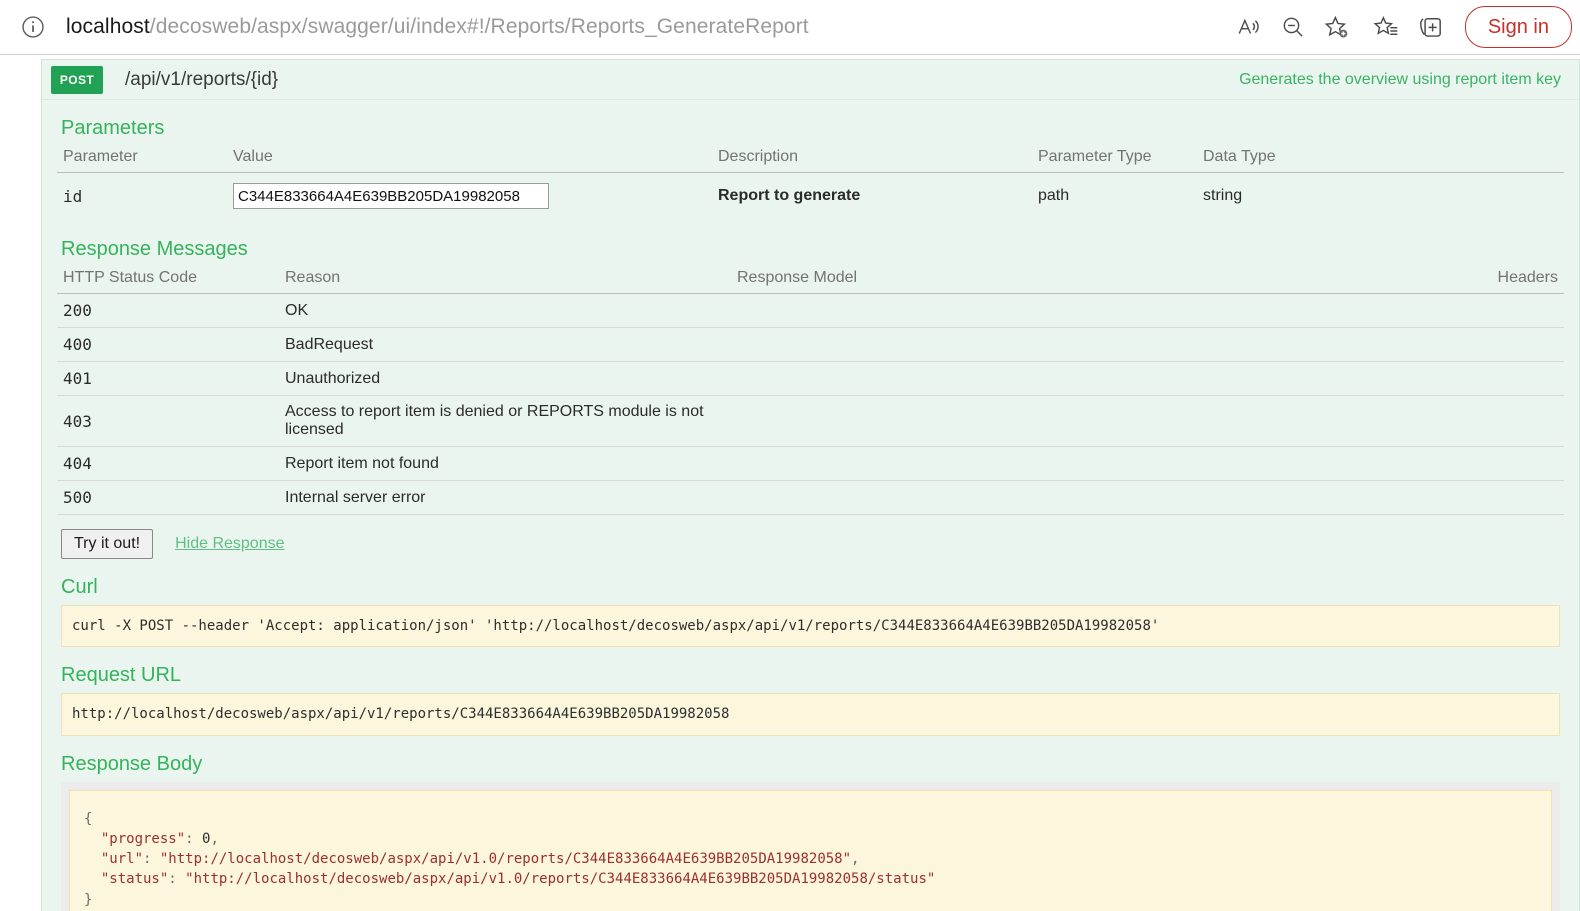 This screenshot has height=911, width=1580. I want to click on table-row: 200 OK, so click(810, 310).